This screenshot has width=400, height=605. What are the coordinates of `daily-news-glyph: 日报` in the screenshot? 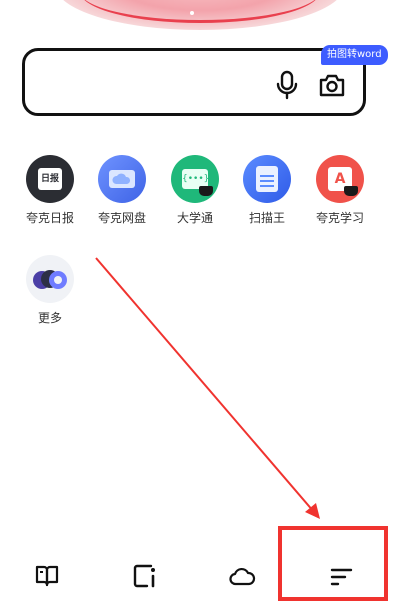 It's located at (50, 179).